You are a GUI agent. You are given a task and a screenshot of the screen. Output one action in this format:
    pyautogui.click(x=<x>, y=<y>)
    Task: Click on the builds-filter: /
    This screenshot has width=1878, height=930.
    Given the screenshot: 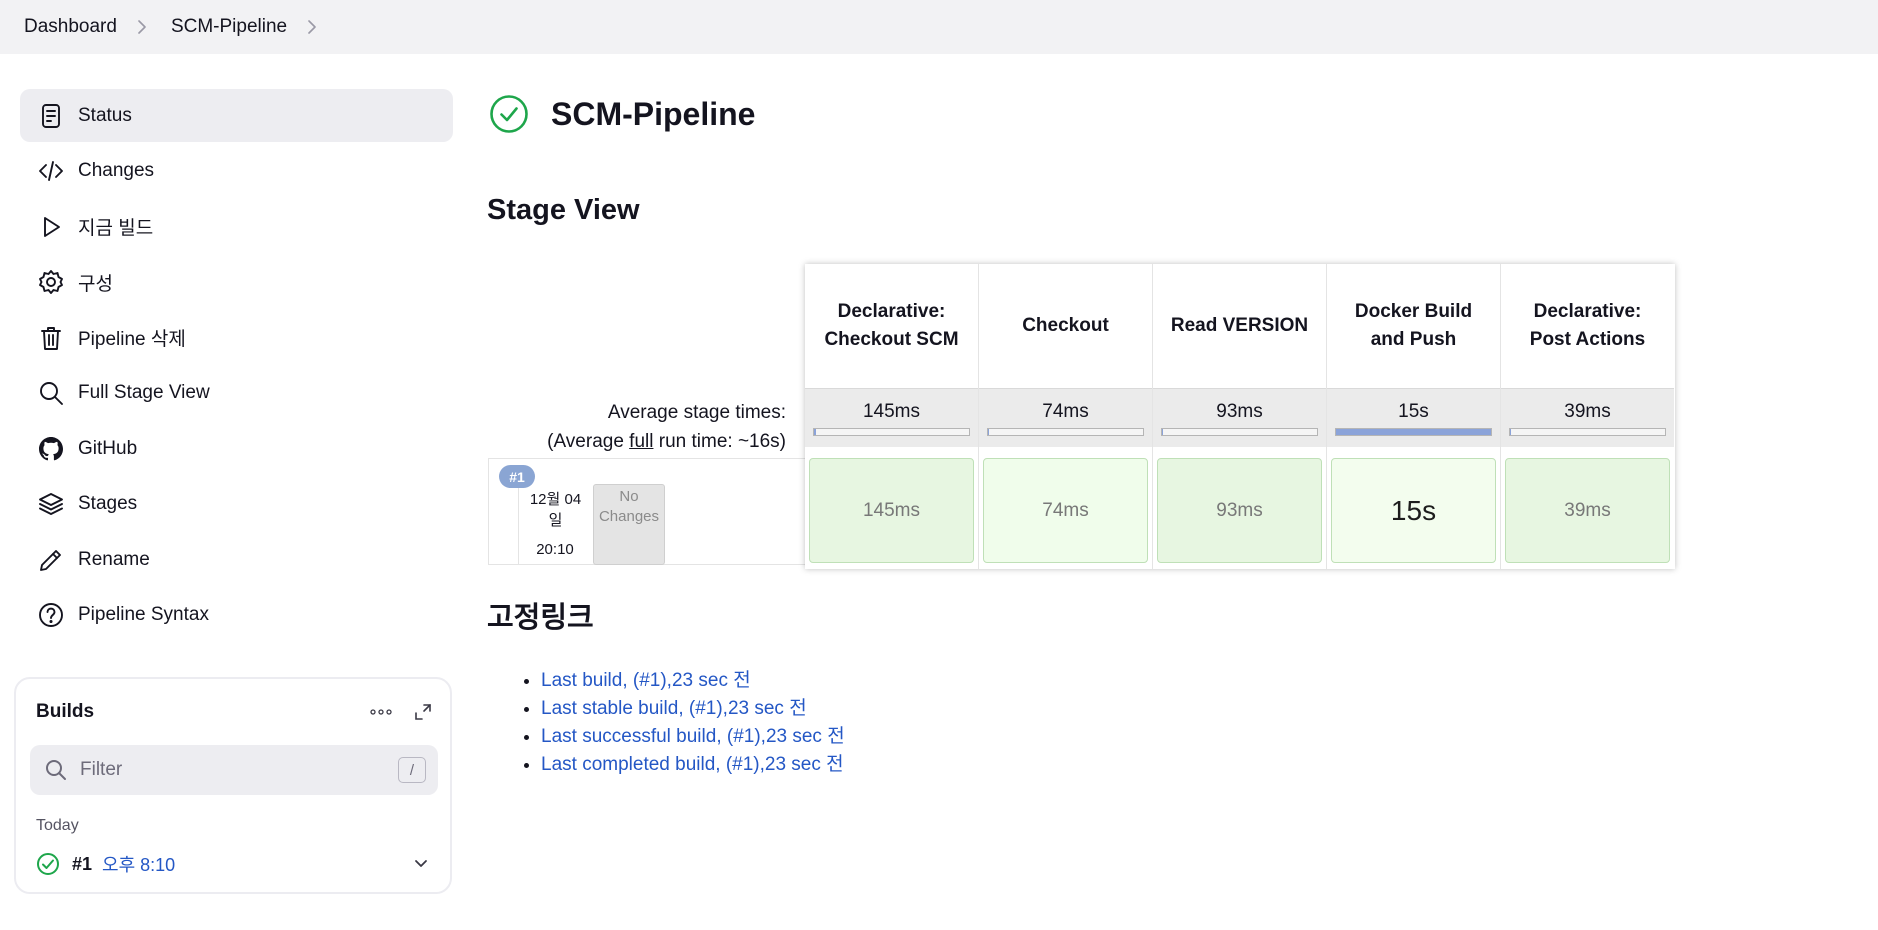 What is the action you would take?
    pyautogui.click(x=234, y=770)
    